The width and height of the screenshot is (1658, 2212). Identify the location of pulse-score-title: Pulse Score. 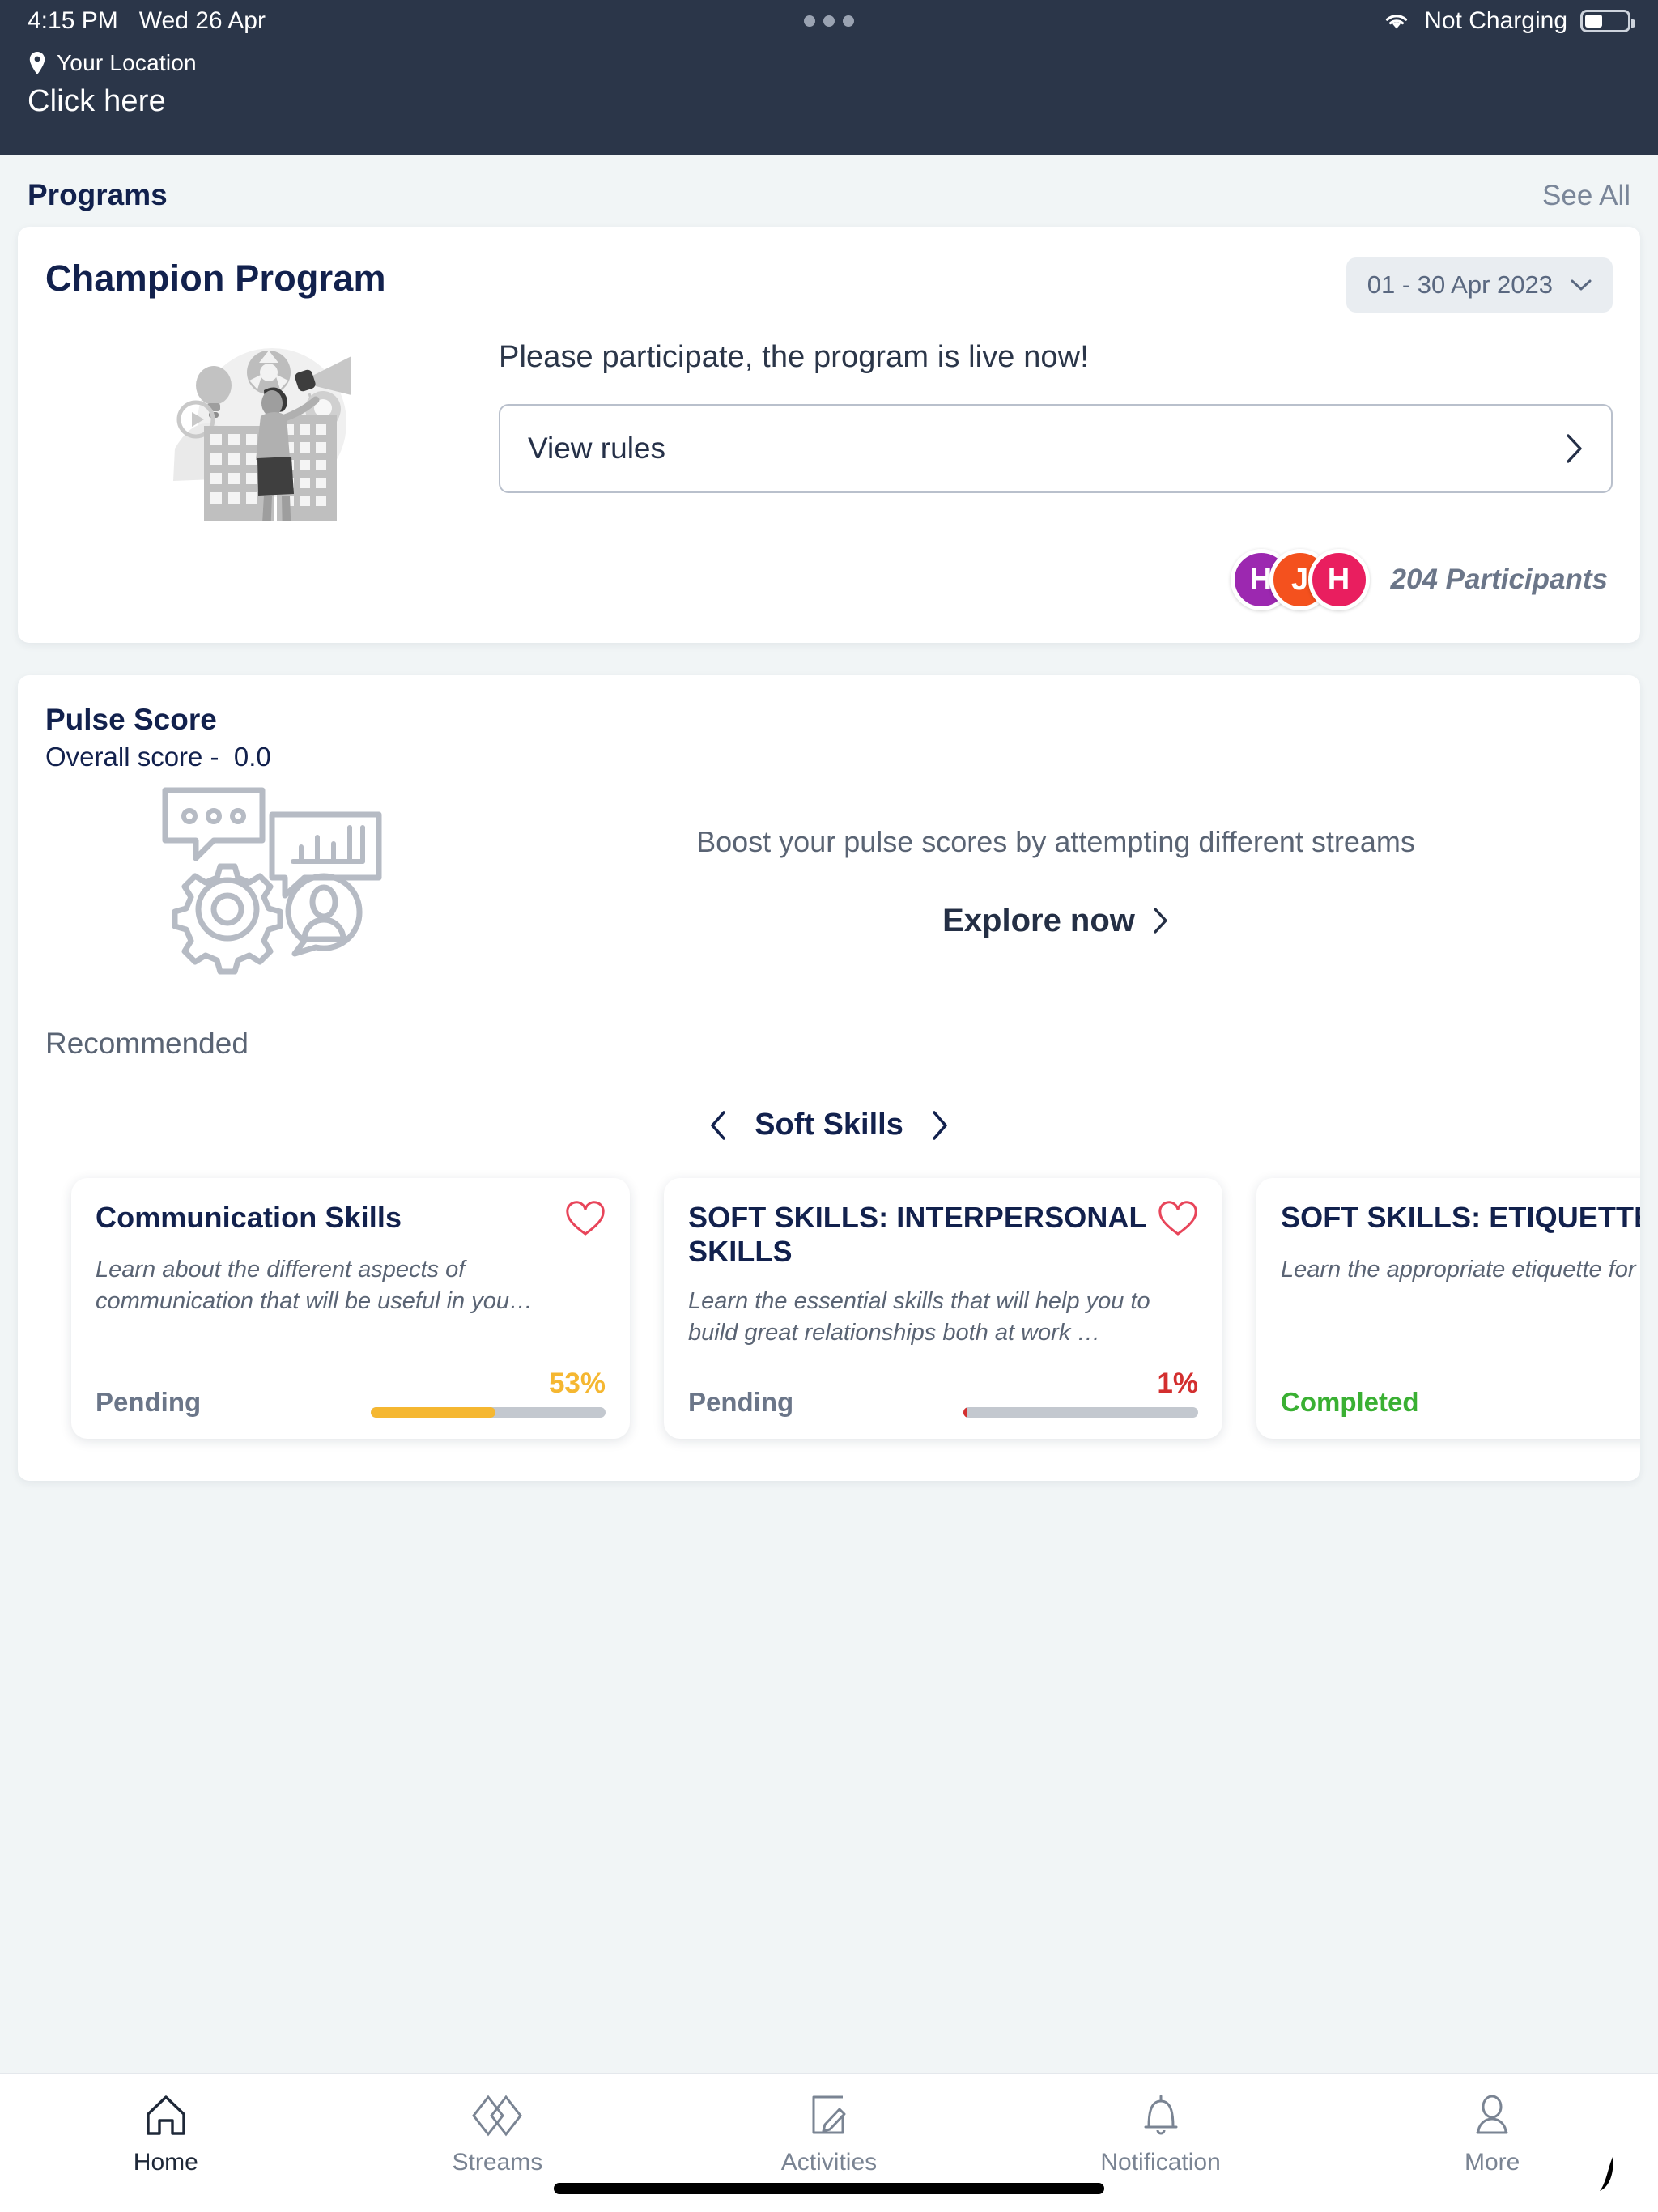
(131, 720).